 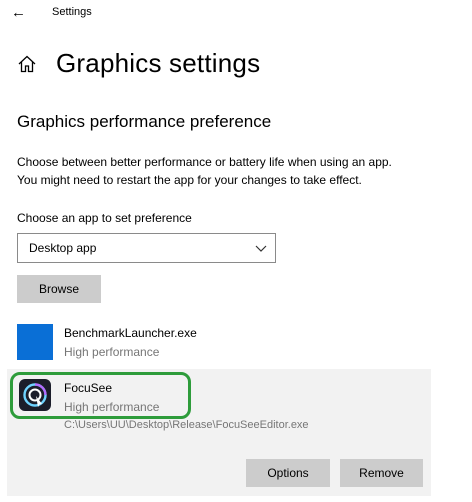 What do you see at coordinates (144, 121) in the screenshot?
I see `section-title: Graphics performance preference` at bounding box center [144, 121].